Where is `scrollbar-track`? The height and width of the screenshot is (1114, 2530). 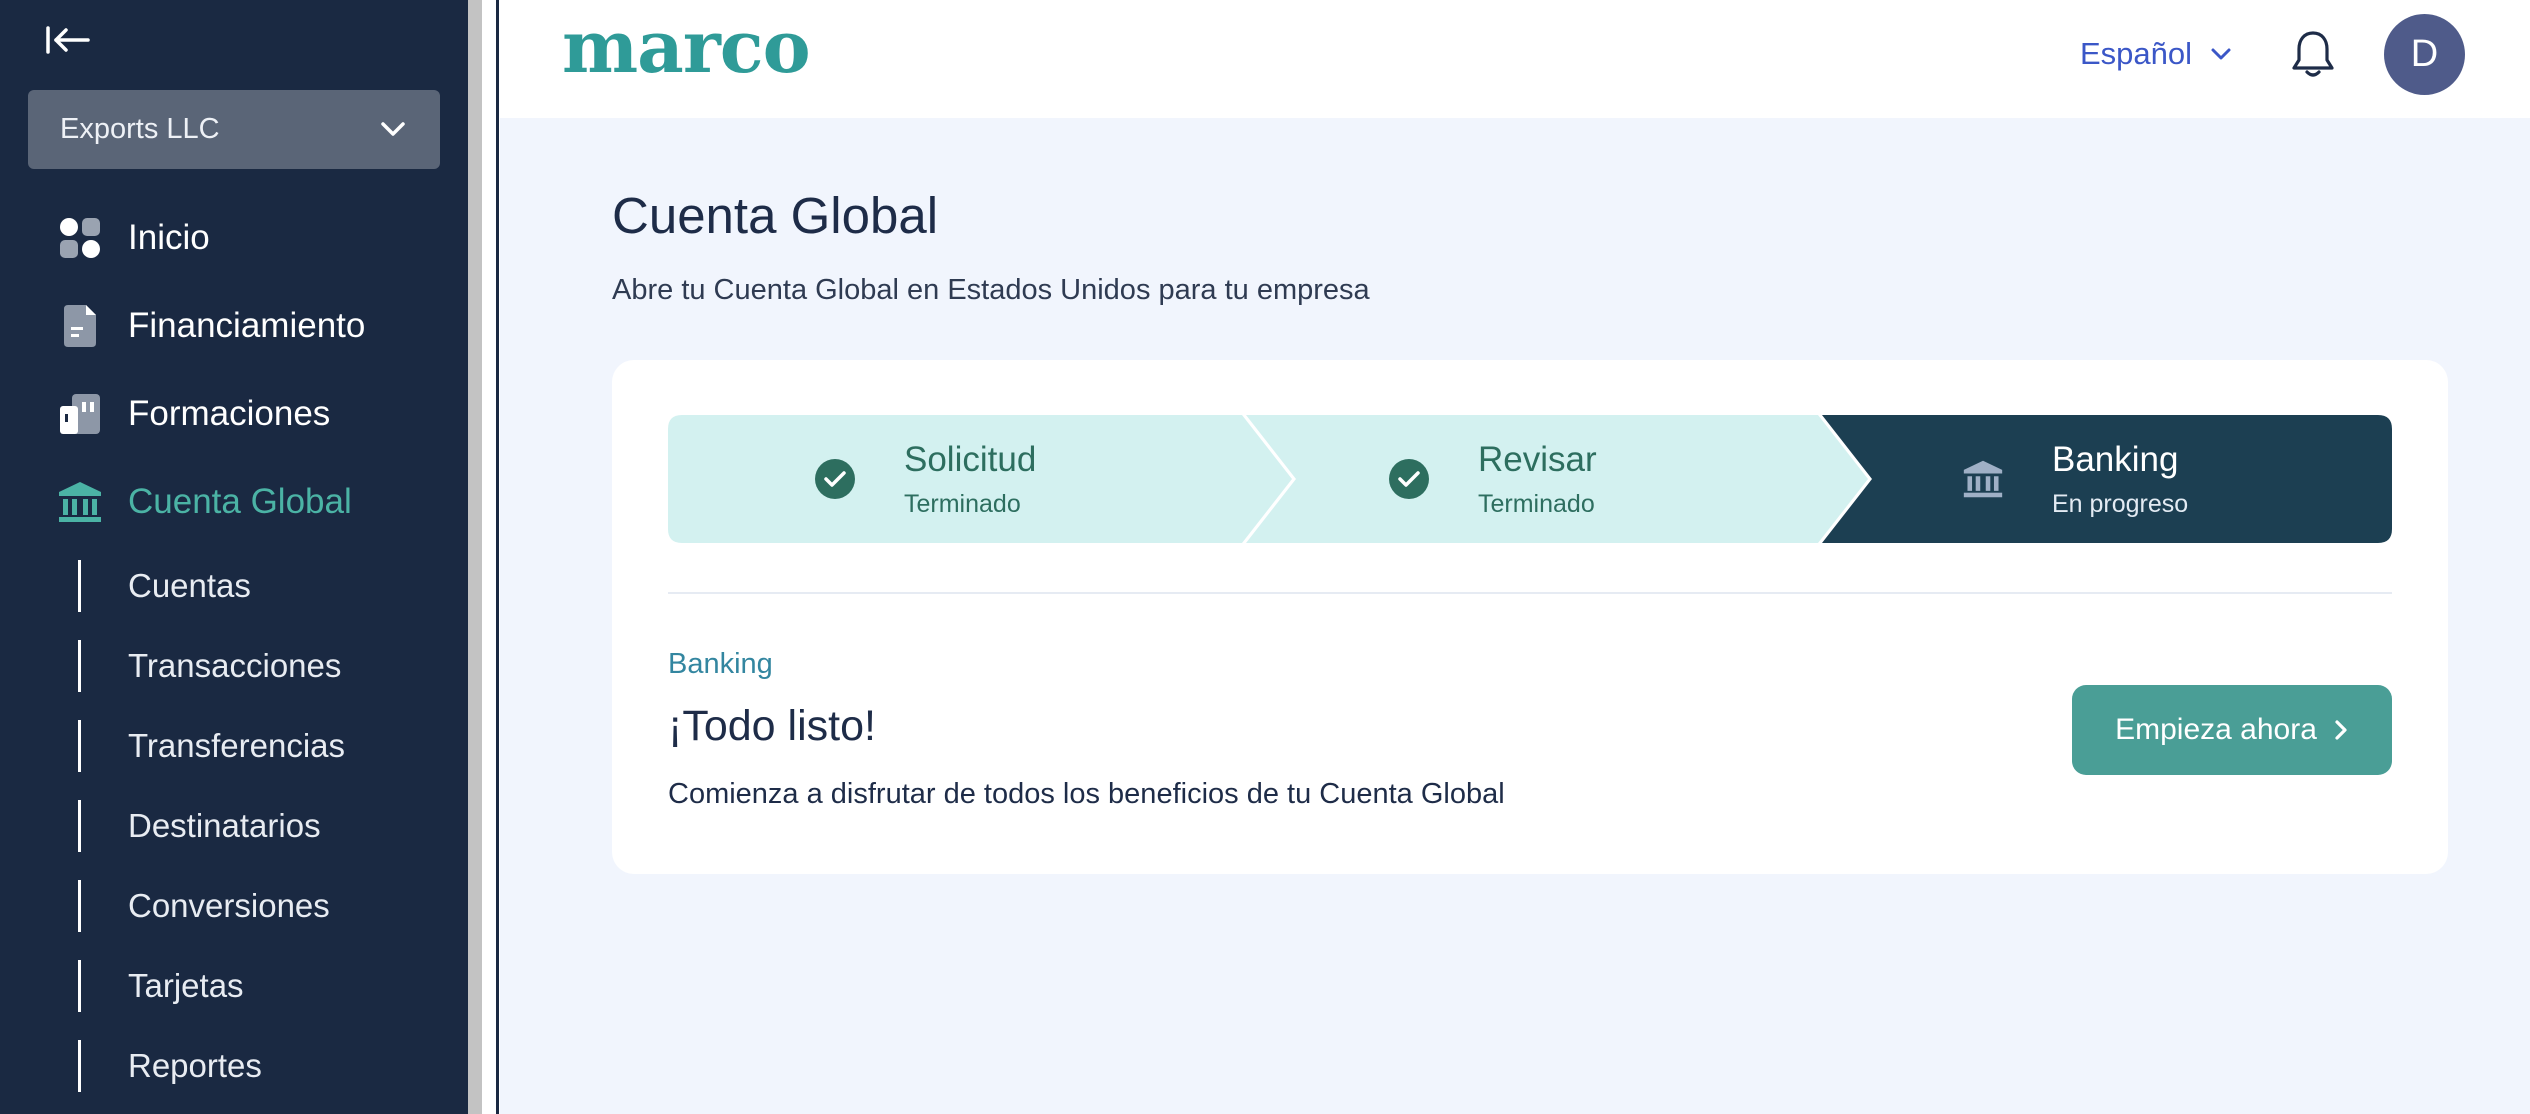
scrollbar-track is located at coordinates (475, 557).